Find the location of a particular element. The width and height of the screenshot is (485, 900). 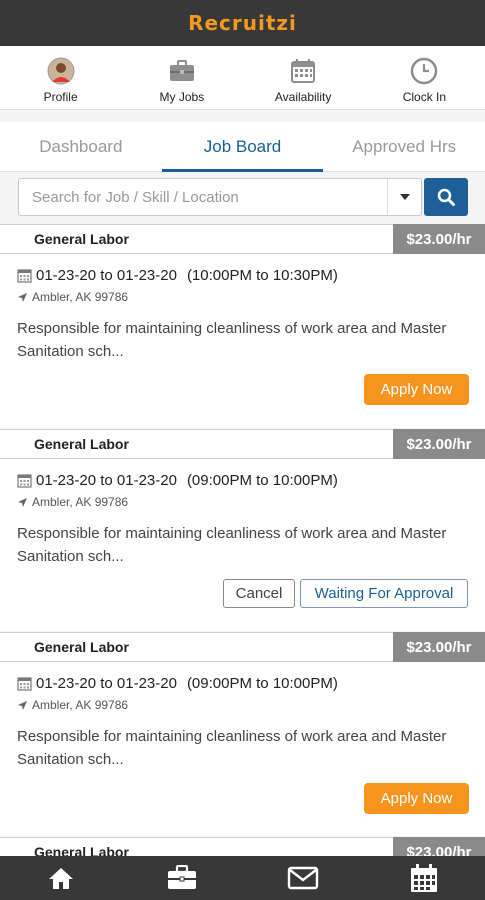

waiting-for-approval-button: Waiting For Approval is located at coordinates (384, 593).